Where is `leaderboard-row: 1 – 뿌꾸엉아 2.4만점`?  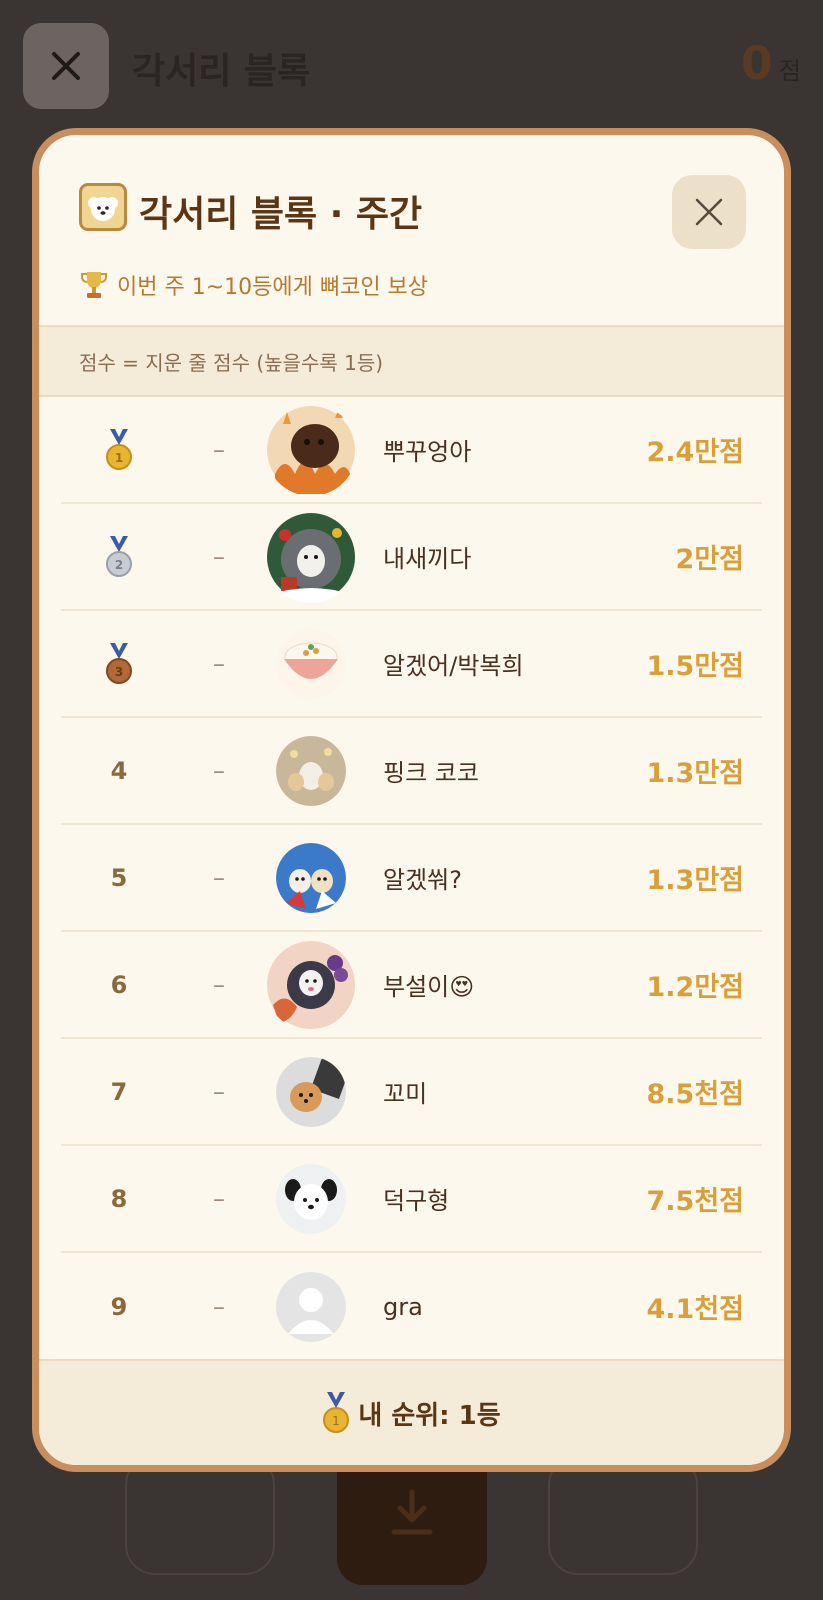 leaderboard-row: 1 – 뿌꾸엉아 2.4만점 is located at coordinates (411, 450).